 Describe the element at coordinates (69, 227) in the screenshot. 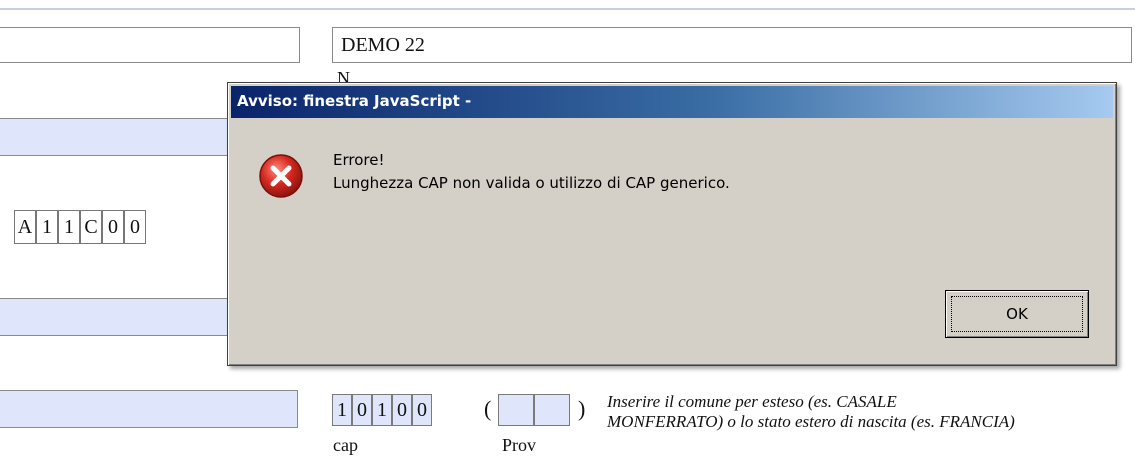

I see `code-char-3: 1` at that location.